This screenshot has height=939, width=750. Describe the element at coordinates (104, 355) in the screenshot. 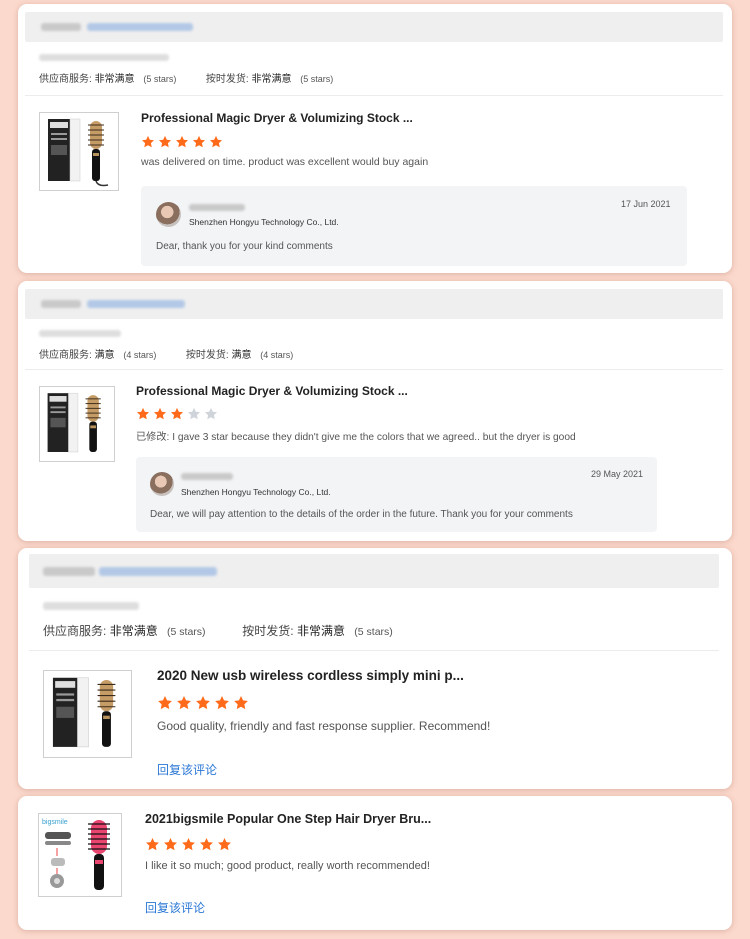

I see `supplier-service-value: 满意` at that location.